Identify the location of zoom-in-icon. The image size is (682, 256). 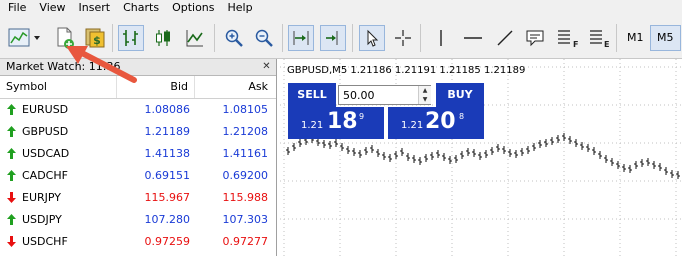
(234, 38).